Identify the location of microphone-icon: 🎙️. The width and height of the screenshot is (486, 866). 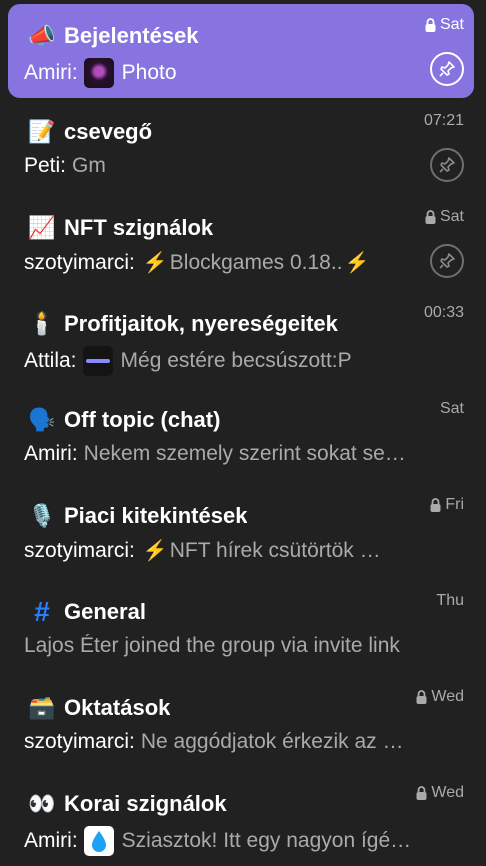
(42, 515).